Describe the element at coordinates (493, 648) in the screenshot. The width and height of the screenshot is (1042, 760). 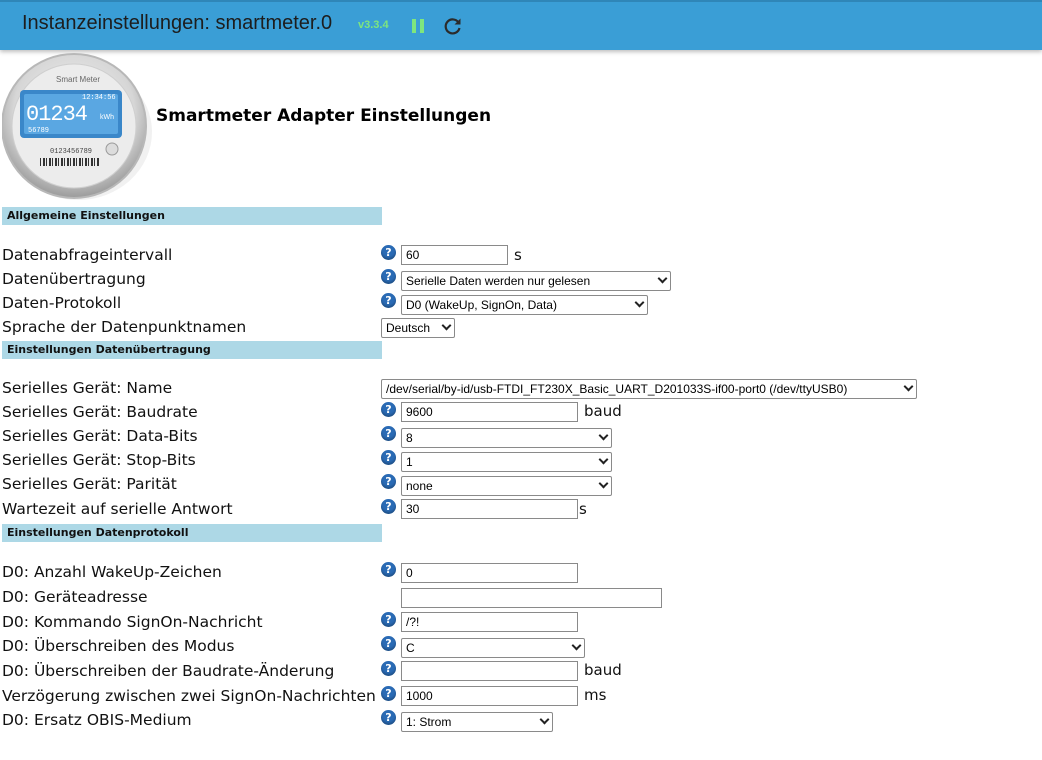
I see `mode-override-select: C` at that location.